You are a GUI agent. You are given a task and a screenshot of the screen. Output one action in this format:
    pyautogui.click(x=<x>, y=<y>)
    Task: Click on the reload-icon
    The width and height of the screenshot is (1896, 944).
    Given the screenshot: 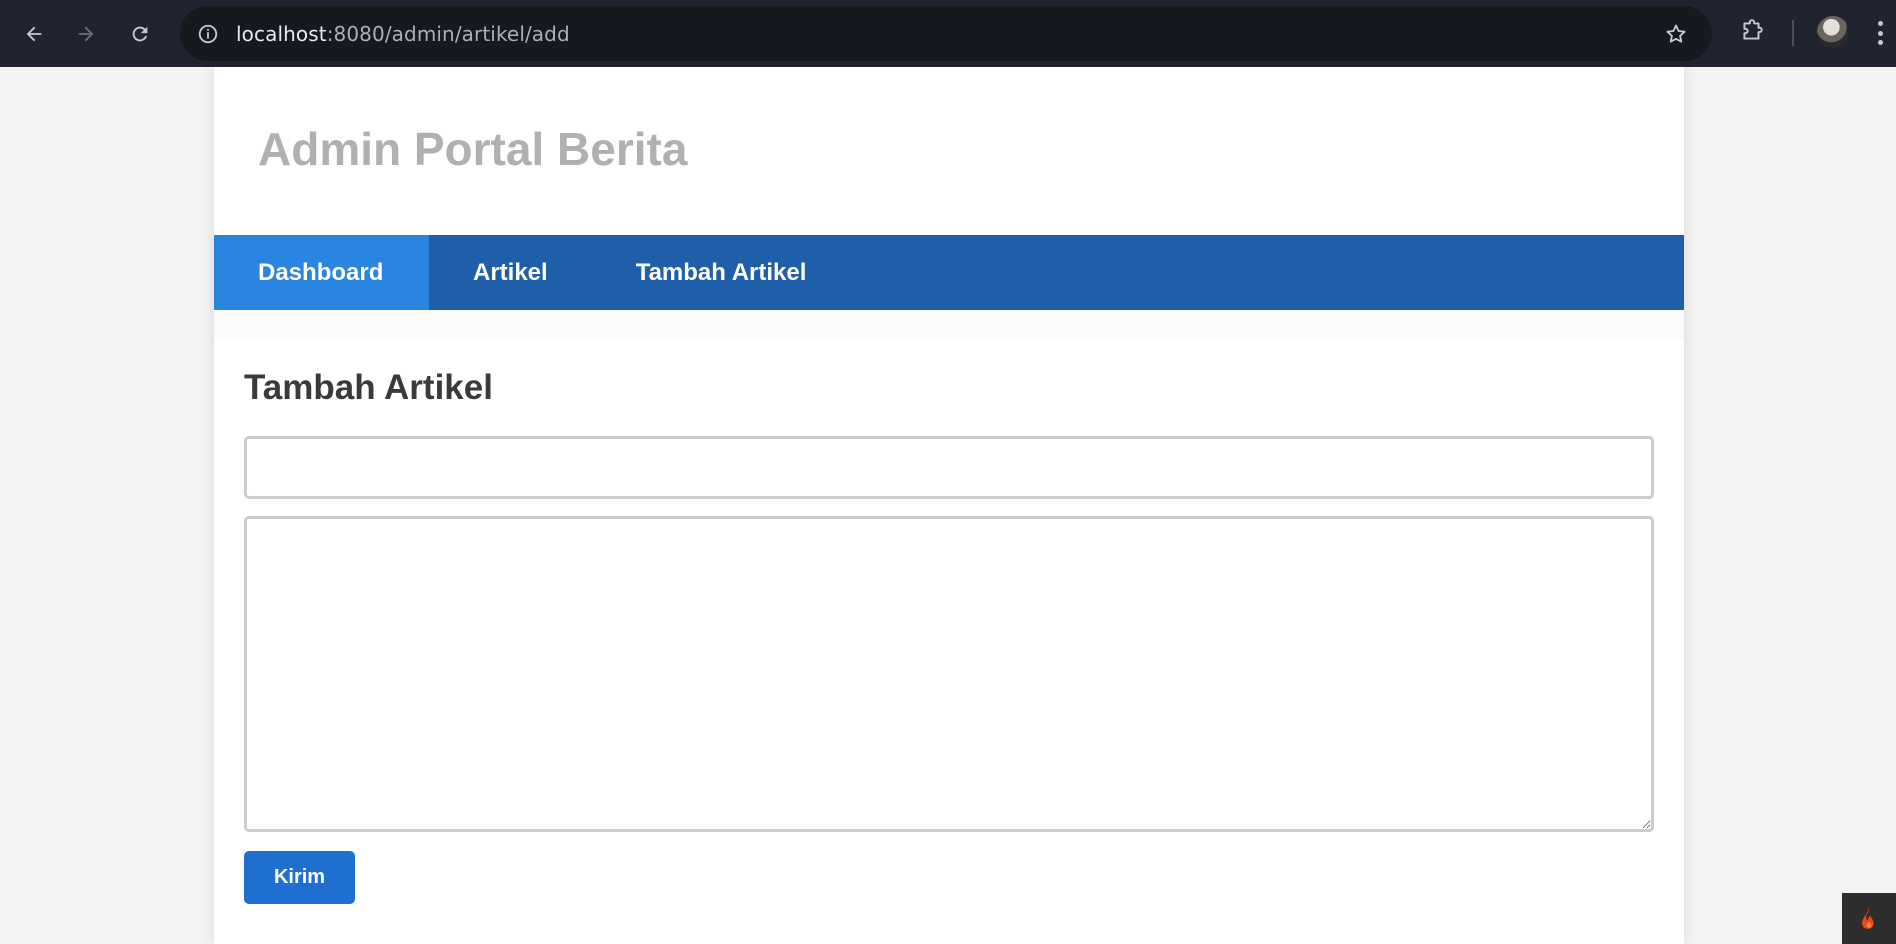 What is the action you would take?
    pyautogui.click(x=140, y=34)
    